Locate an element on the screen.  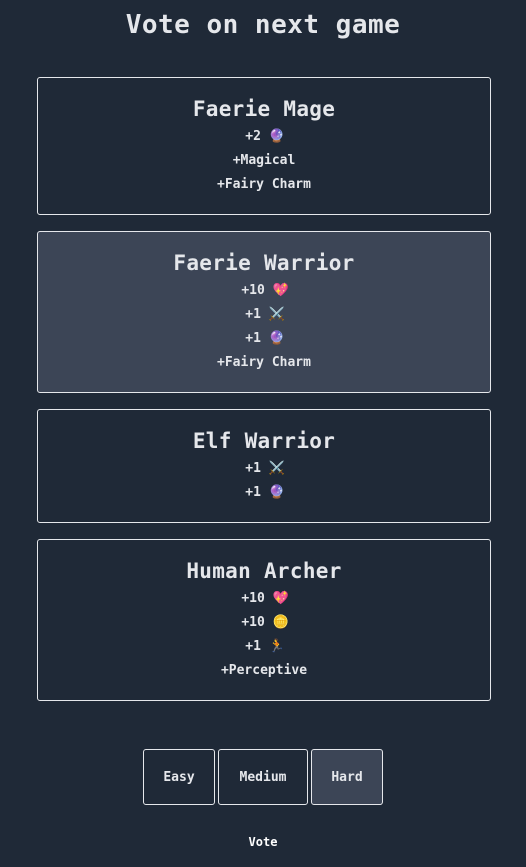
medium-button: Medium is located at coordinates (263, 777).